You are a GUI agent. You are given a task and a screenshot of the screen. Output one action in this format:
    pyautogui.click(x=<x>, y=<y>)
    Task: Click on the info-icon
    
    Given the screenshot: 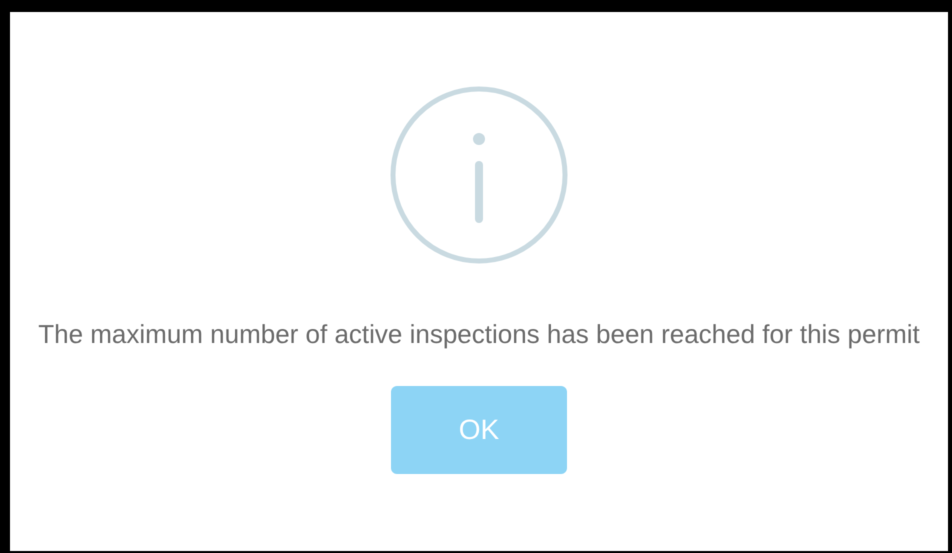 What is the action you would take?
    pyautogui.click(x=479, y=175)
    